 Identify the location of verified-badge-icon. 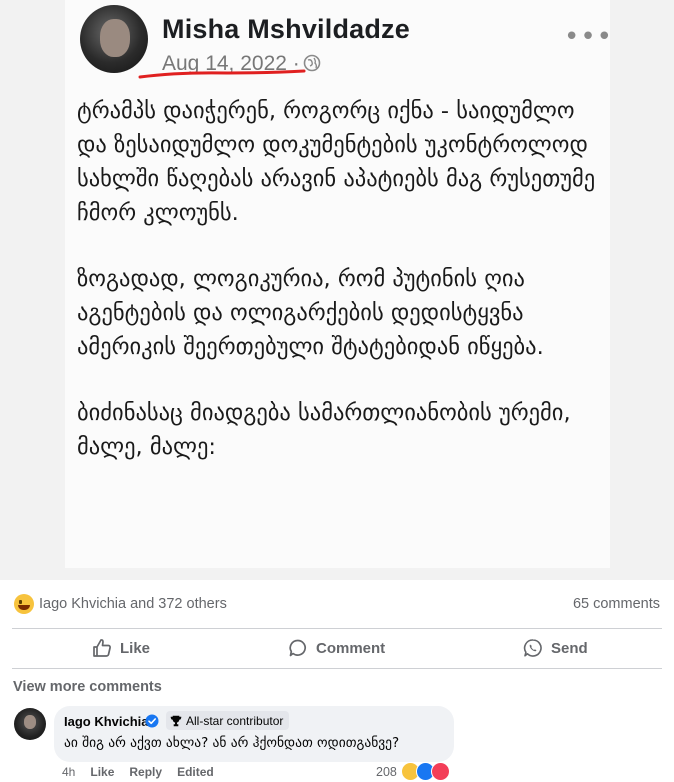
(152, 721).